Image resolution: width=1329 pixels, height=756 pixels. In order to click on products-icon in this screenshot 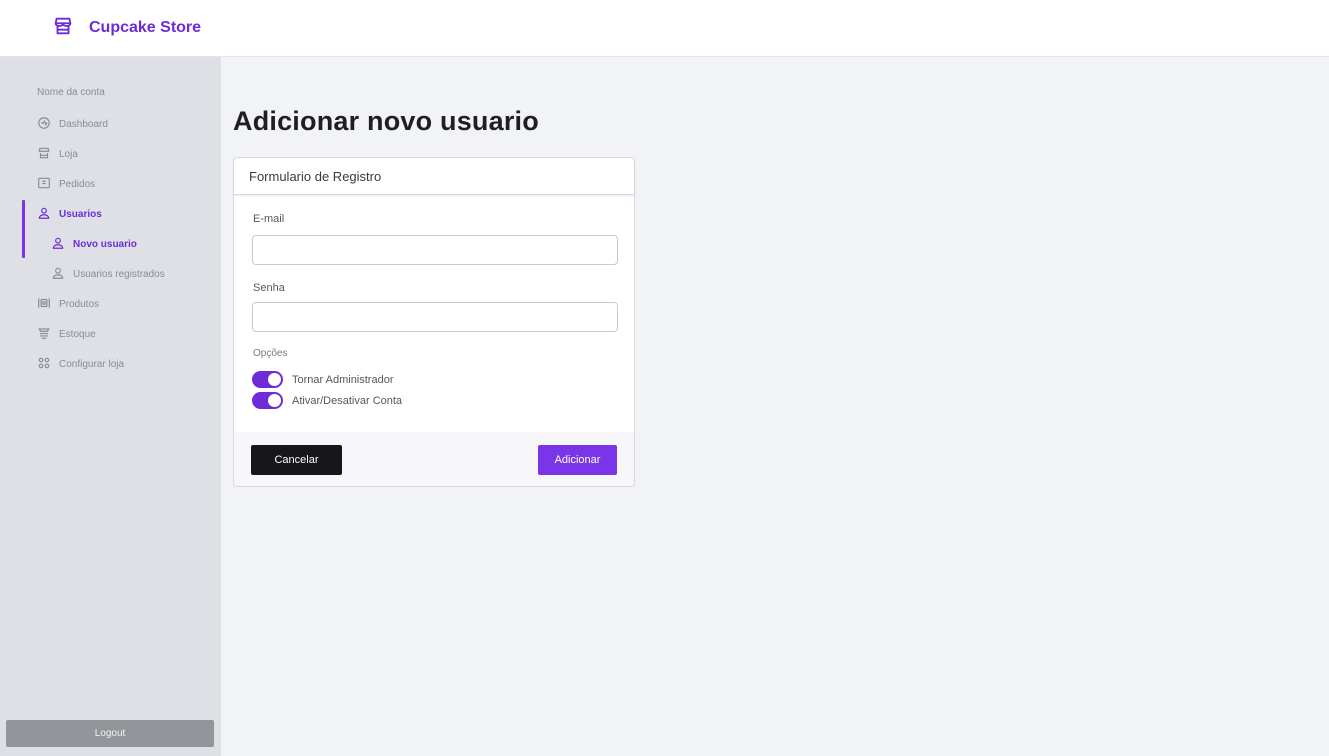, I will do `click(44, 304)`.